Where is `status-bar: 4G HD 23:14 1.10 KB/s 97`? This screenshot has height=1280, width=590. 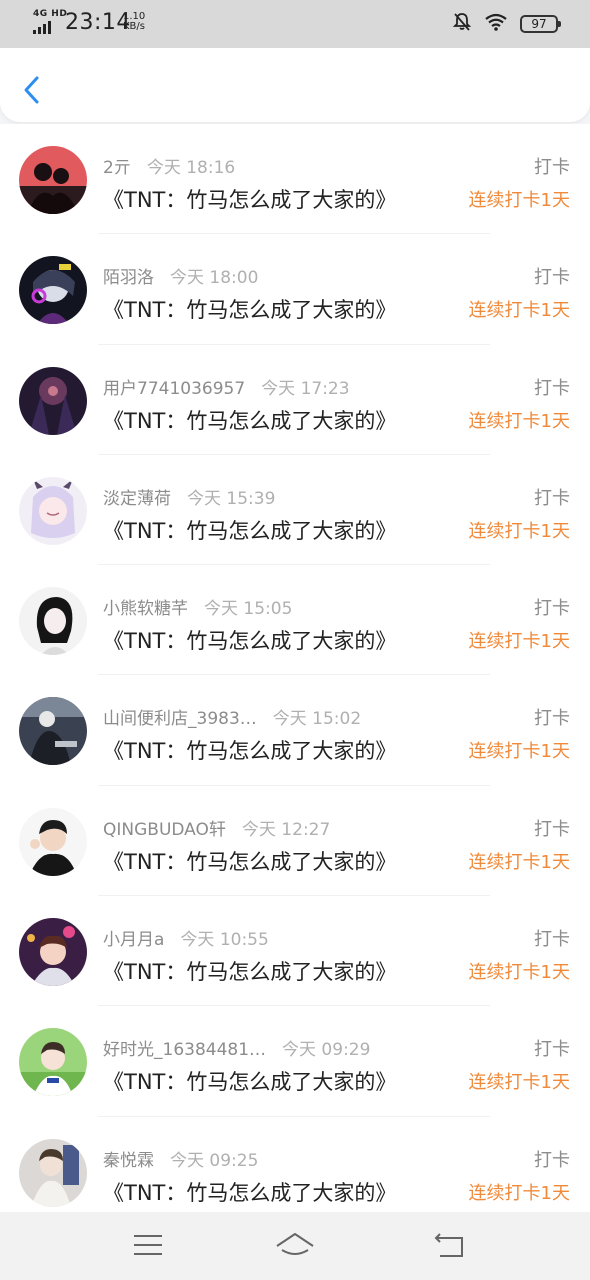 status-bar: 4G HD 23:14 1.10 KB/s 97 is located at coordinates (295, 24).